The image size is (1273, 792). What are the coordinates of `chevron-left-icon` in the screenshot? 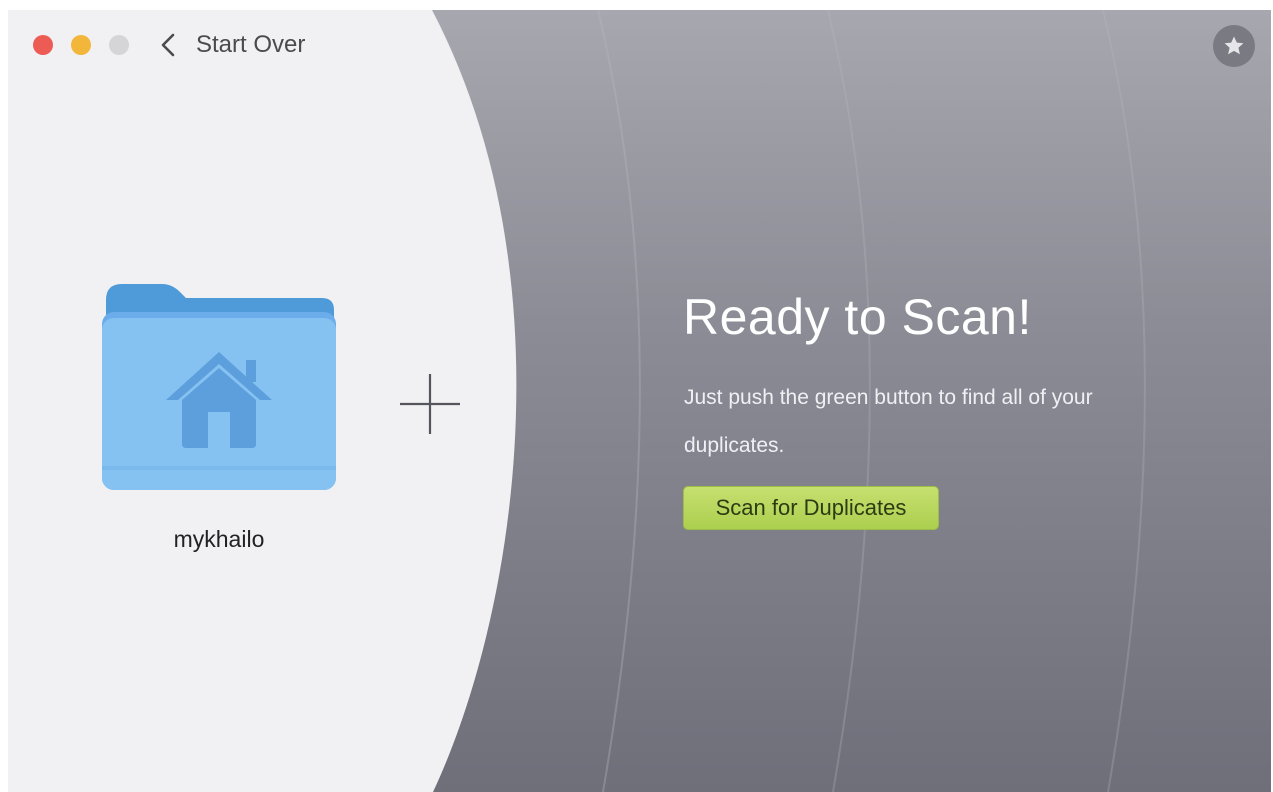 It's located at (168, 45).